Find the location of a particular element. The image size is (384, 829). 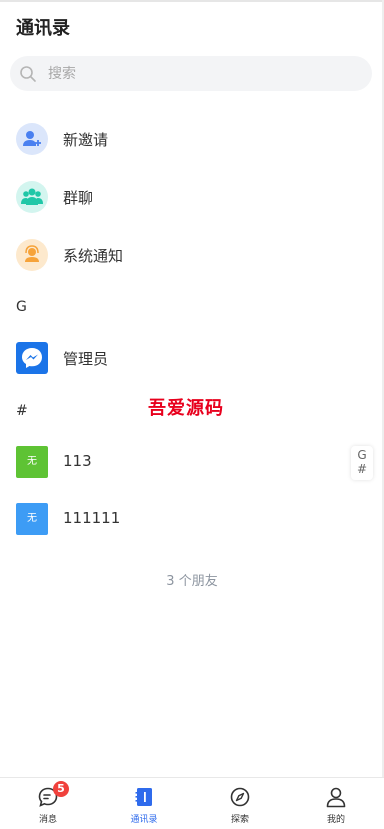

friend-count: 3 个朋友 is located at coordinates (192, 581).